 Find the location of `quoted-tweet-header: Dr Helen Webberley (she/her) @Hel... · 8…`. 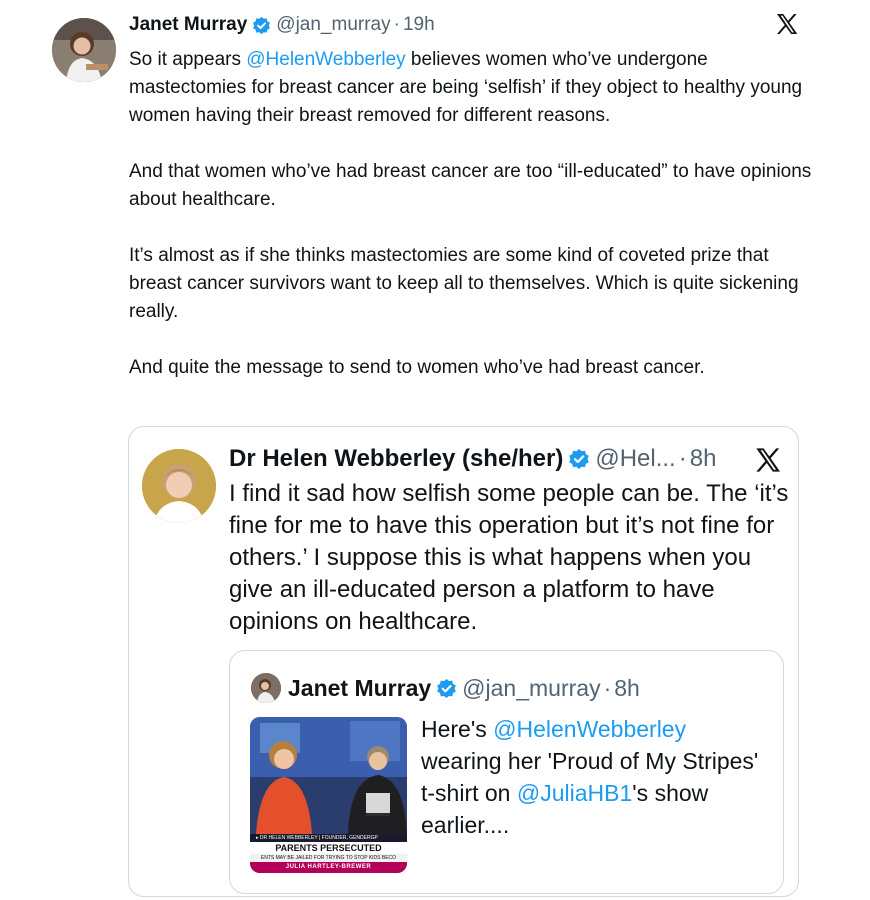

quoted-tweet-header: Dr Helen Webberley (she/her) @Hel... · 8… is located at coordinates (472, 459).